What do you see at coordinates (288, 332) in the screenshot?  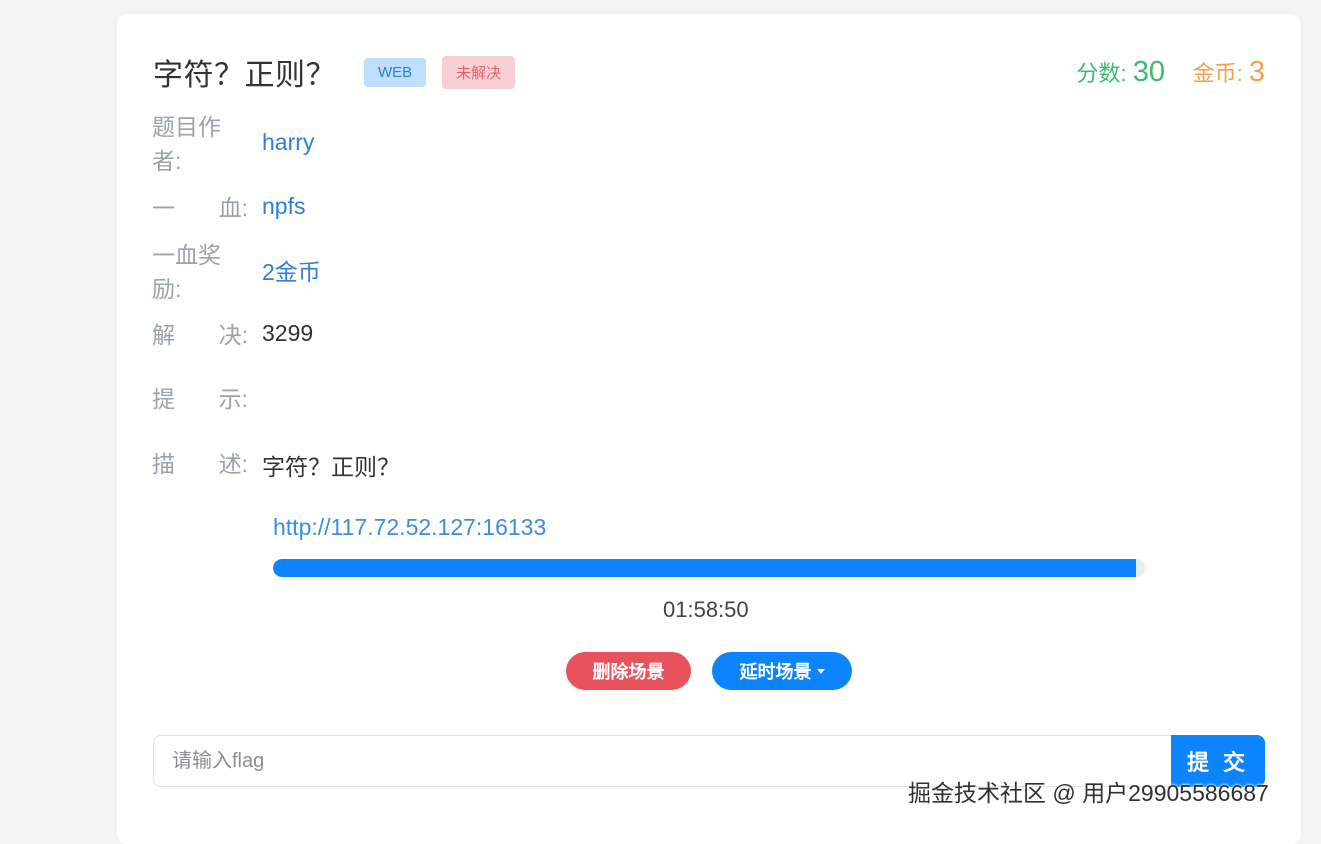 I see `solved-count: 3299` at bounding box center [288, 332].